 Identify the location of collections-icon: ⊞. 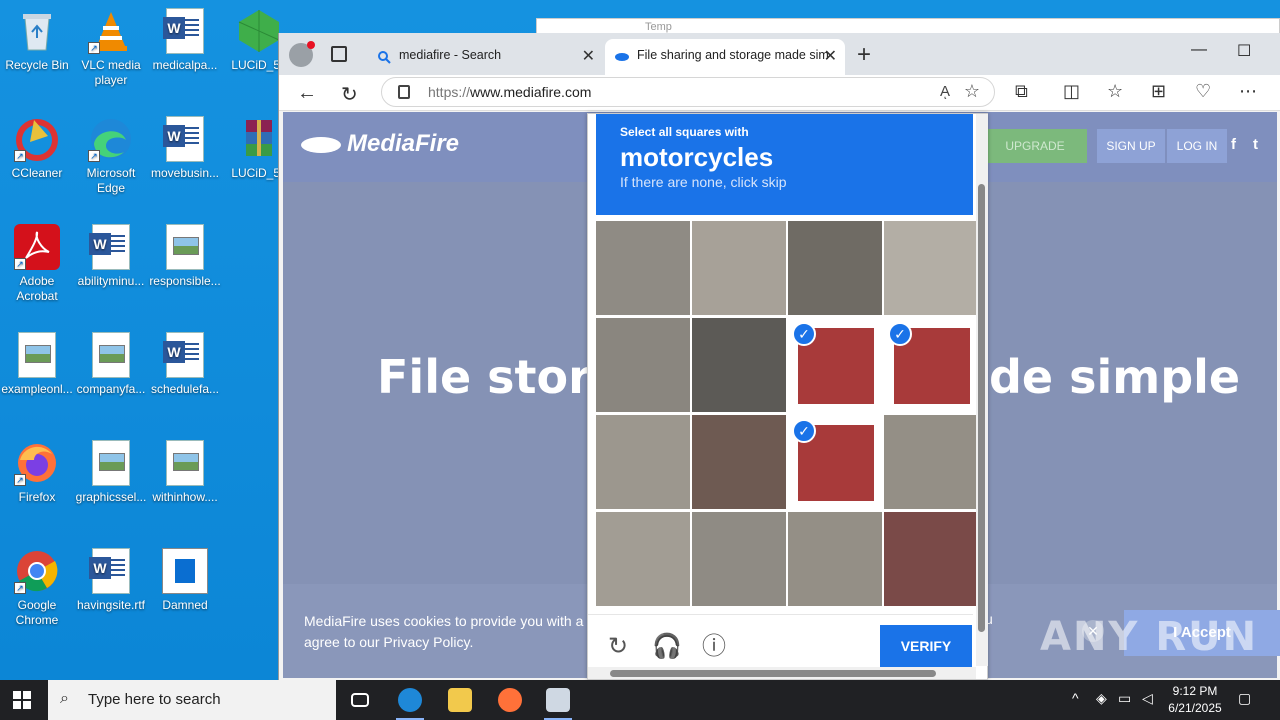
(1158, 91).